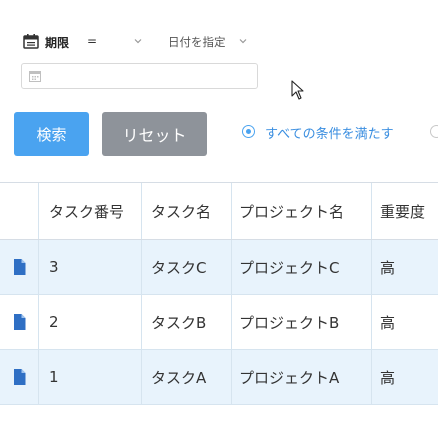  Describe the element at coordinates (302, 322) in the screenshot. I see `project-name-cell: プロジェクトB` at that location.